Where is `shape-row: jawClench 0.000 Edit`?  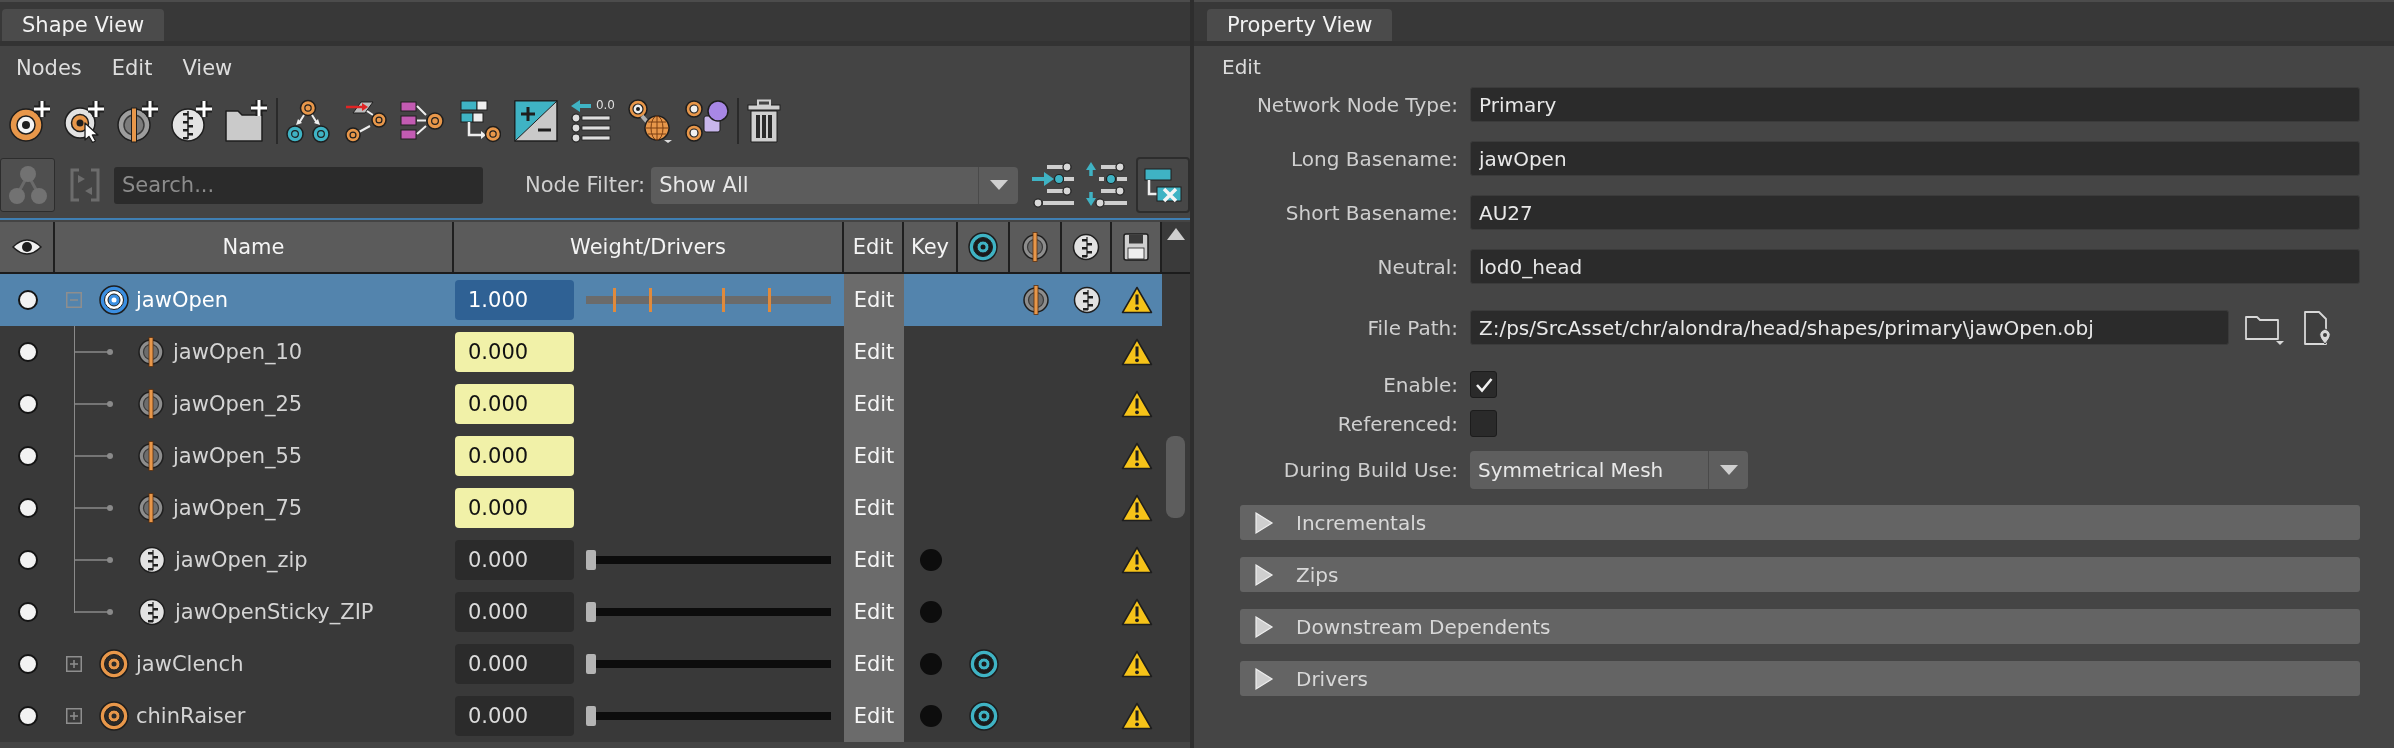 shape-row: jawClench 0.000 Edit is located at coordinates (581, 664).